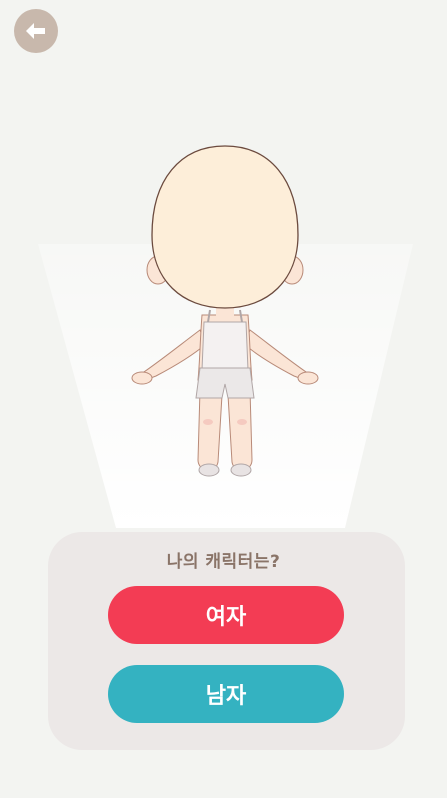  Describe the element at coordinates (223, 562) in the screenshot. I see `character-question: 나의 캐릭터는?` at that location.